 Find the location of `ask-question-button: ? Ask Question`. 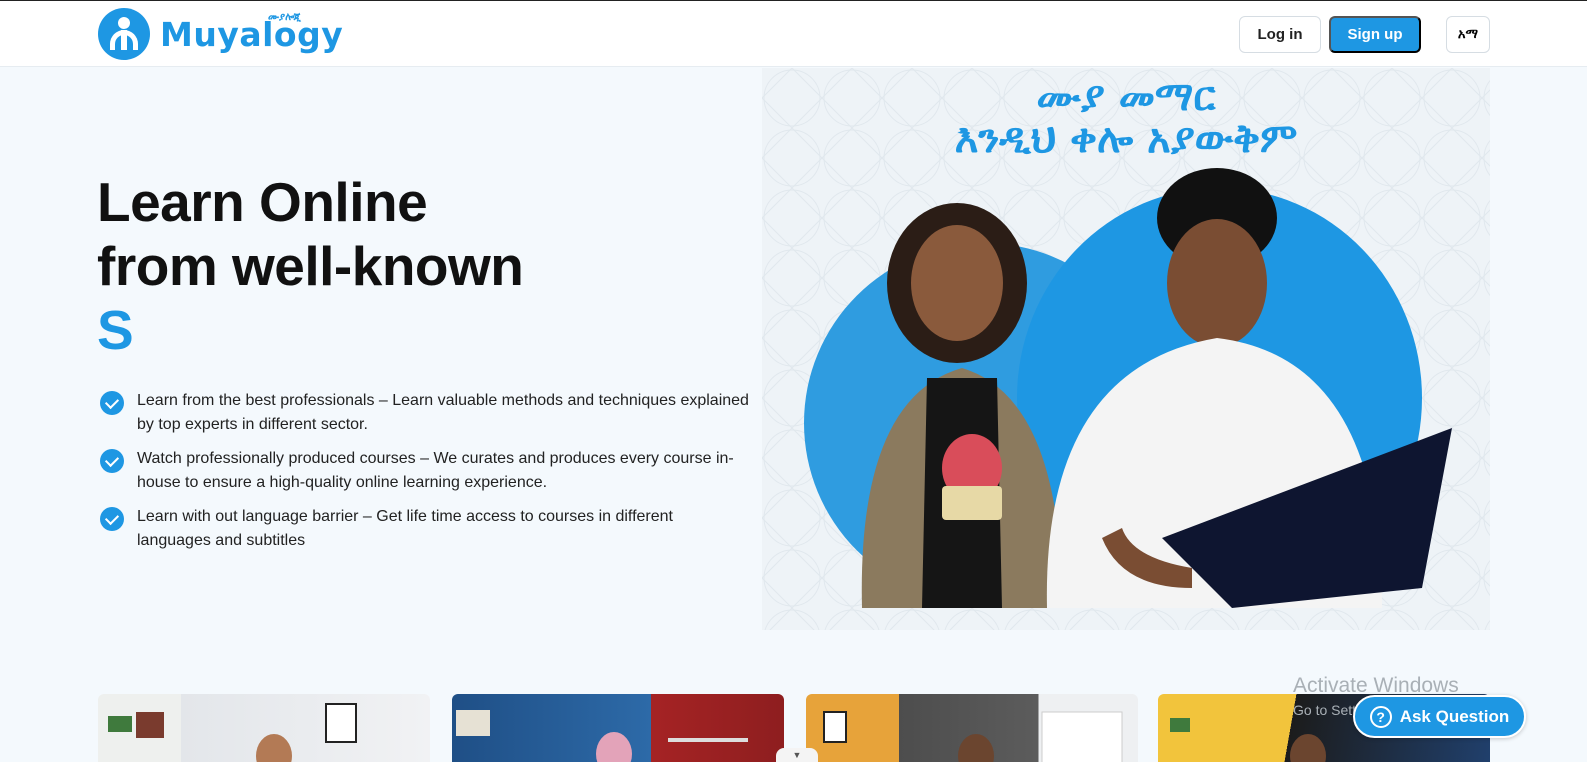

ask-question-button: ? Ask Question is located at coordinates (1439, 716).